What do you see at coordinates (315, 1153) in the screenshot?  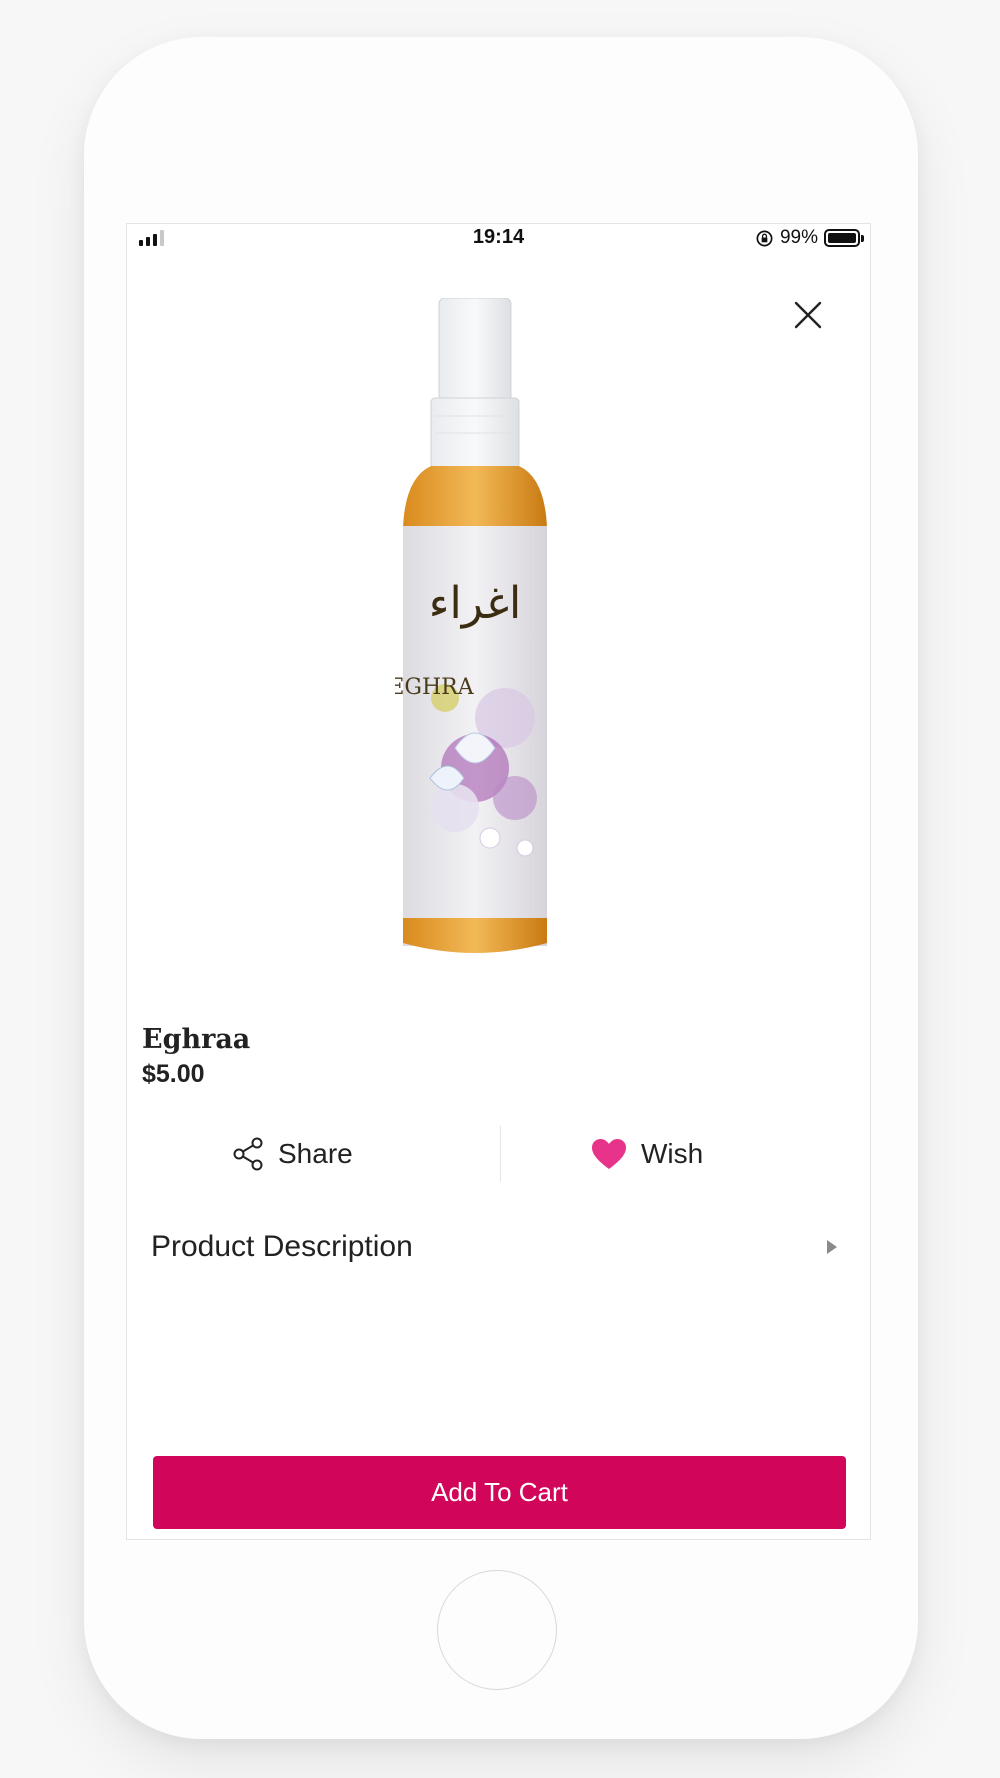 I see `share-label: Share` at bounding box center [315, 1153].